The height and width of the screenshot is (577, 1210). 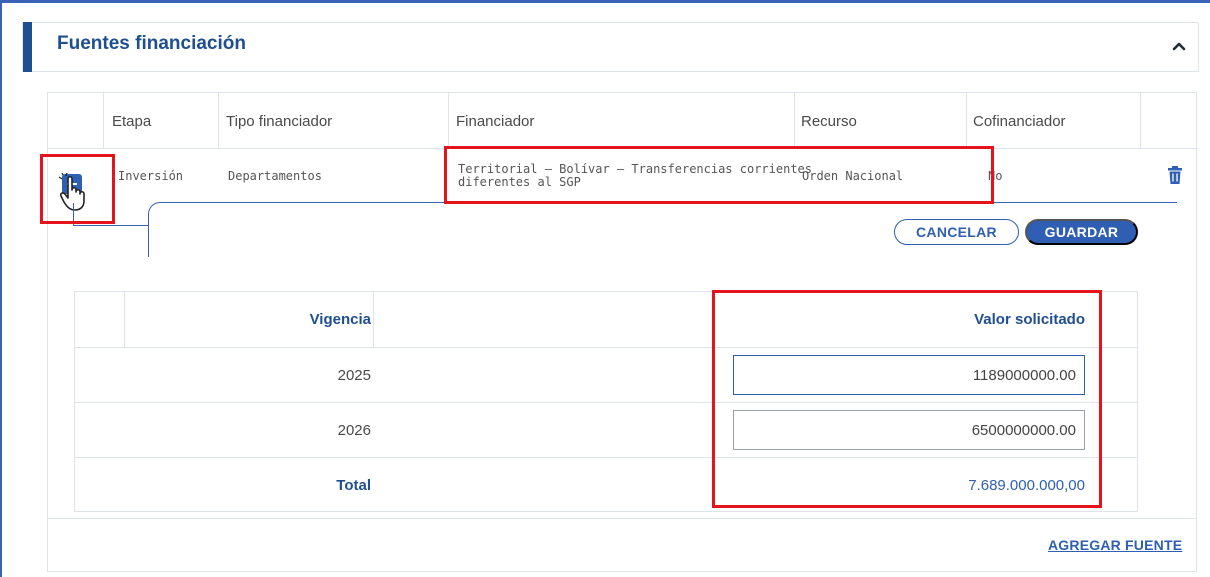 I want to click on save-button: GUARDAR, so click(x=1081, y=232).